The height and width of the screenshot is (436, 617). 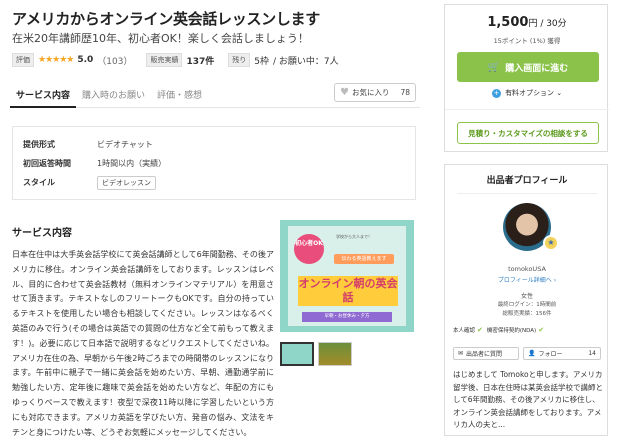 I want to click on chevron-down-icon: ⌄, so click(x=559, y=93).